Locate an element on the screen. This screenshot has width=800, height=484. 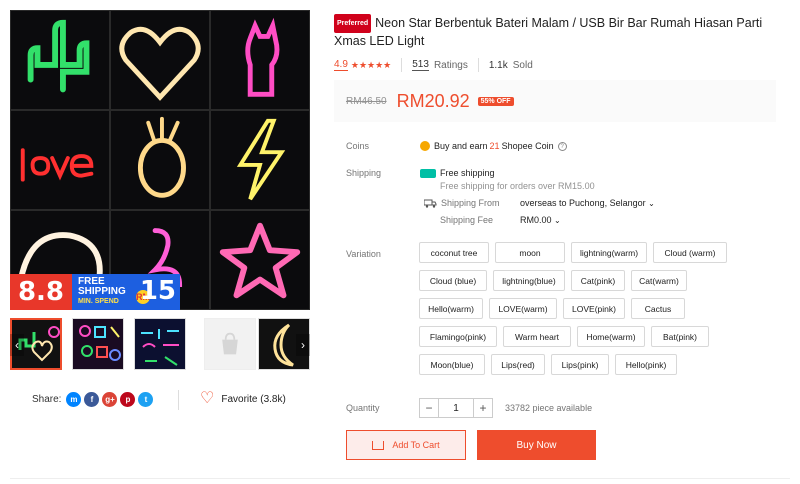
question-circle-icon: ? is located at coordinates (562, 146).